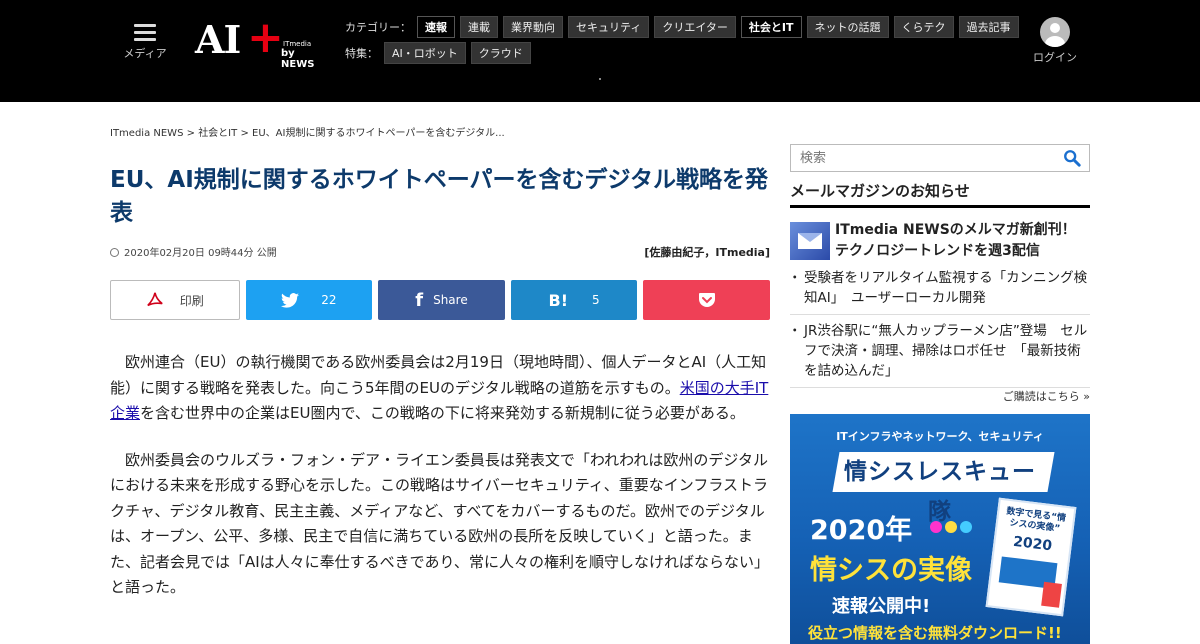  Describe the element at coordinates (378, 27) in the screenshot. I see `category-label: カテゴリー：` at that location.